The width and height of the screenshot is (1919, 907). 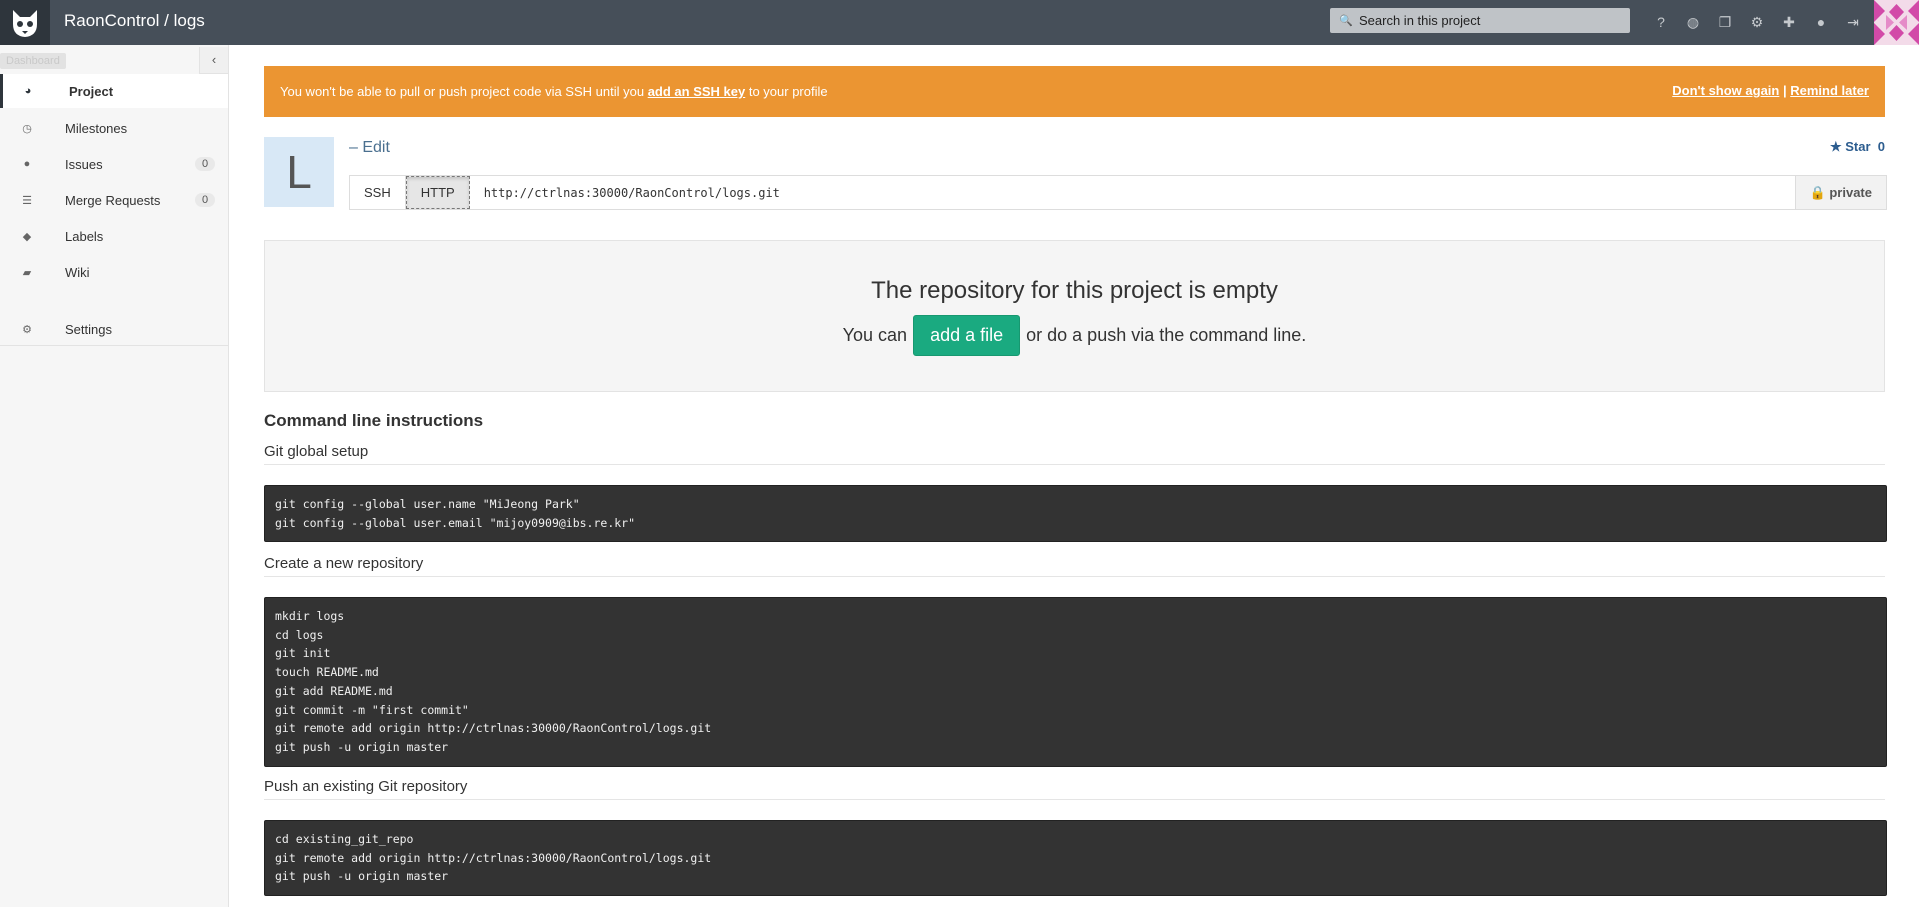 I want to click on chevron-left-icon: ‹, so click(x=214, y=59).